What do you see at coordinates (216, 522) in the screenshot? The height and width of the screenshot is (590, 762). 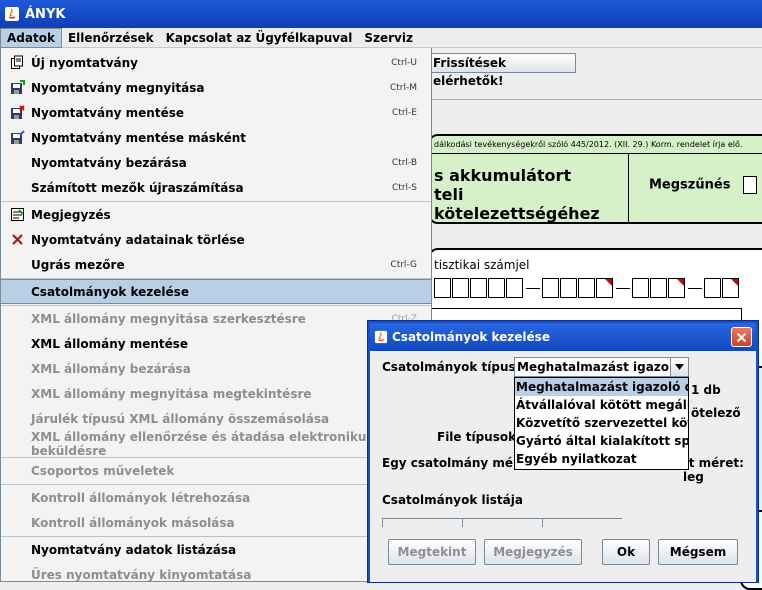 I see `menu-item-control-copy: Kontroll állományok másolása` at bounding box center [216, 522].